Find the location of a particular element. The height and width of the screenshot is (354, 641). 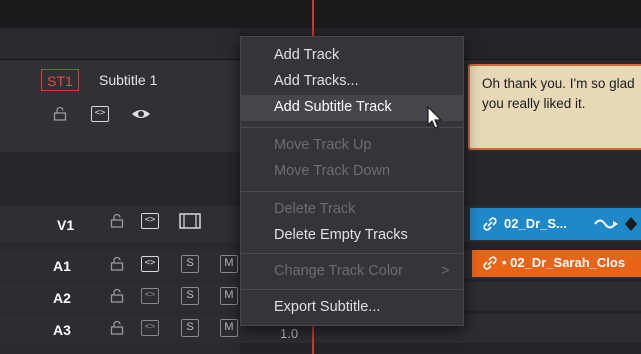

menu-item-change-track-color: Change Track Color > is located at coordinates (352, 272).